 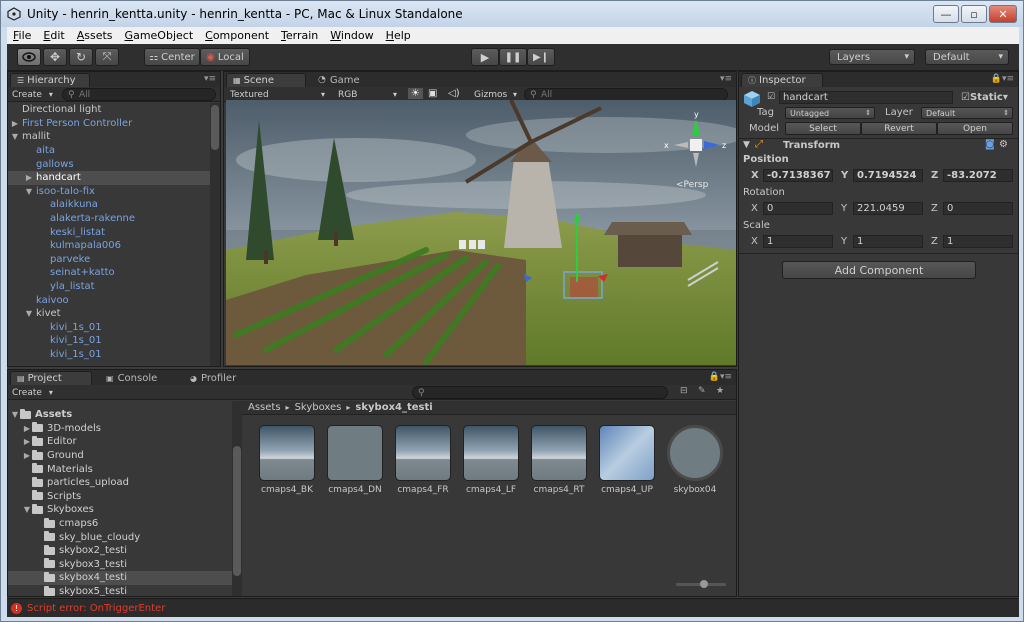 I want to click on menu-help: Help, so click(x=398, y=35).